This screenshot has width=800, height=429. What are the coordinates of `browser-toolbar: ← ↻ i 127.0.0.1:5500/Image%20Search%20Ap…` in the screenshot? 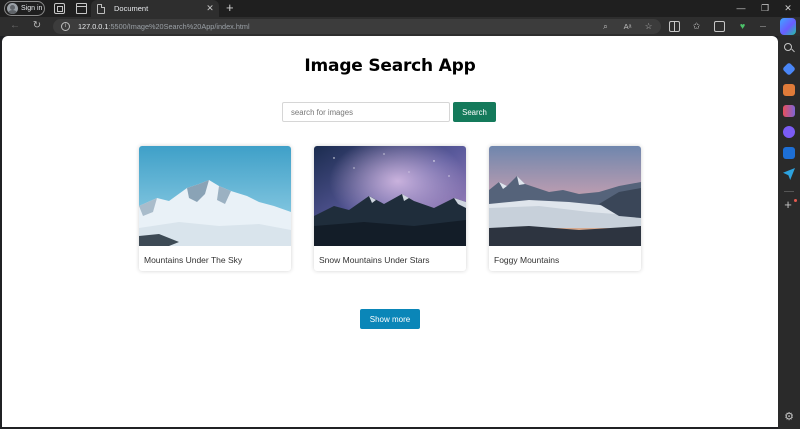 It's located at (400, 26).